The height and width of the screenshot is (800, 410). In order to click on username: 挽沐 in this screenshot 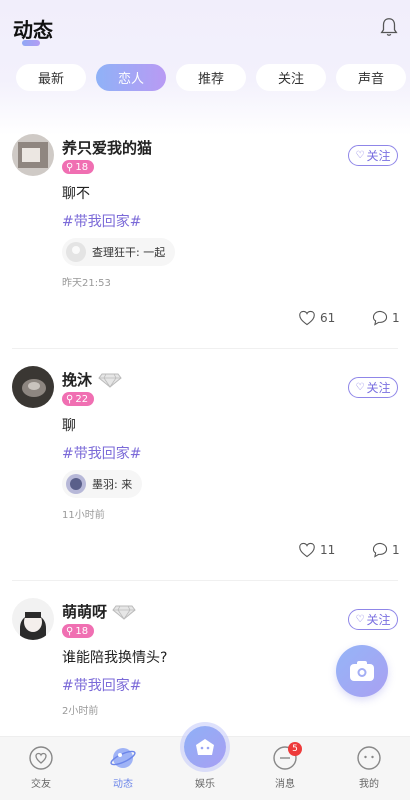, I will do `click(77, 379)`.